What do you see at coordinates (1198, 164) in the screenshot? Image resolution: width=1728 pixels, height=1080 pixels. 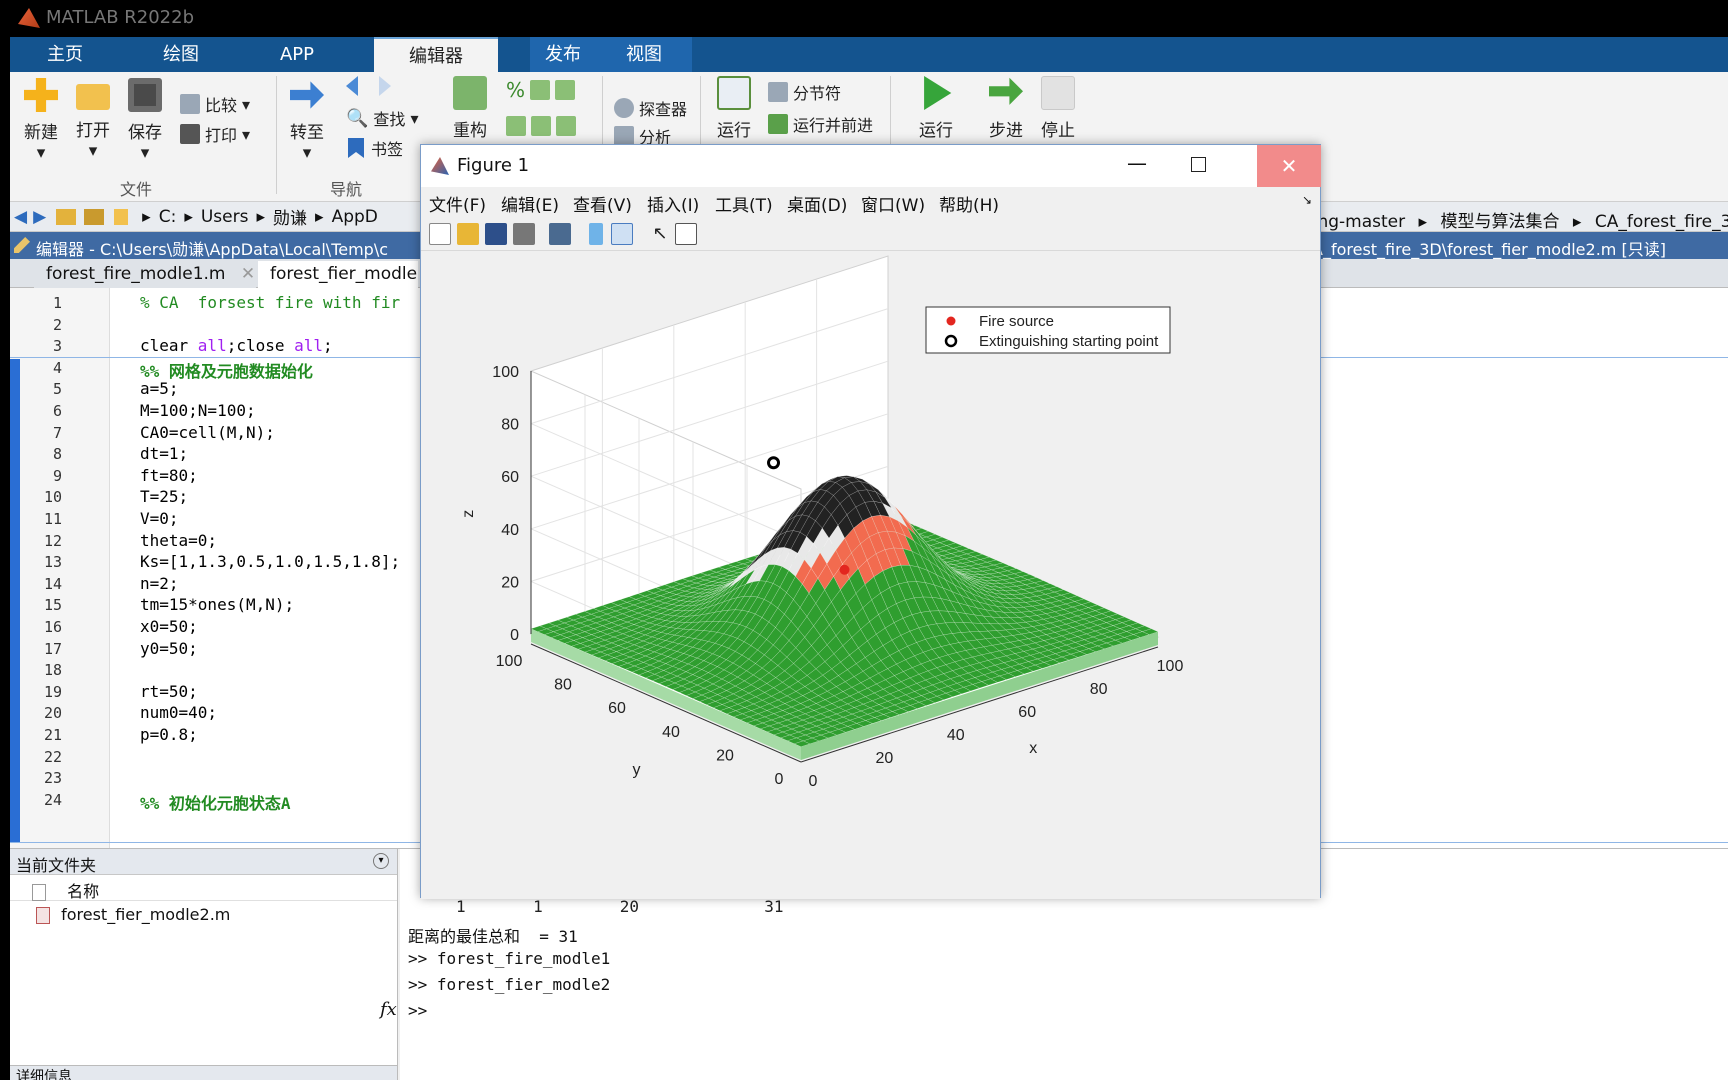 I see `maximize-button` at bounding box center [1198, 164].